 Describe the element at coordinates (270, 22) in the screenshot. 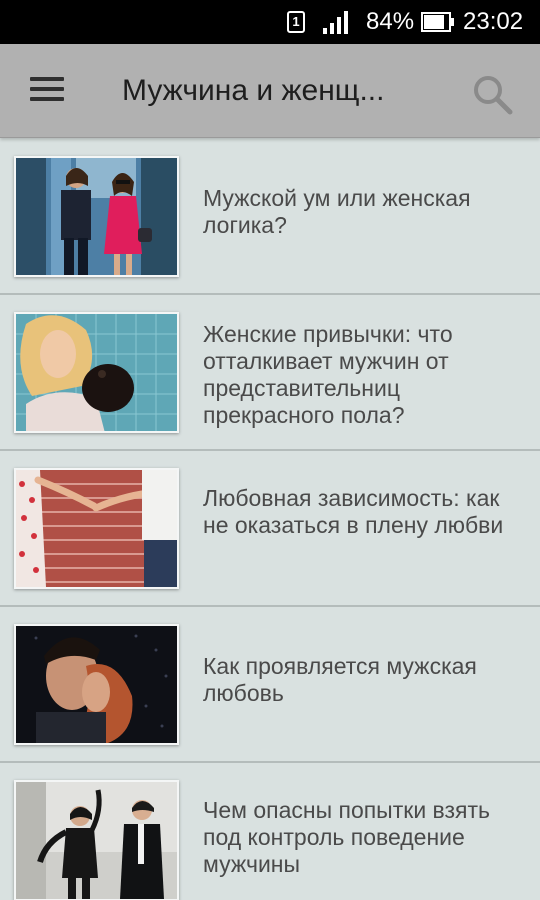

I see `status-bar: 1 84% 23:02` at that location.